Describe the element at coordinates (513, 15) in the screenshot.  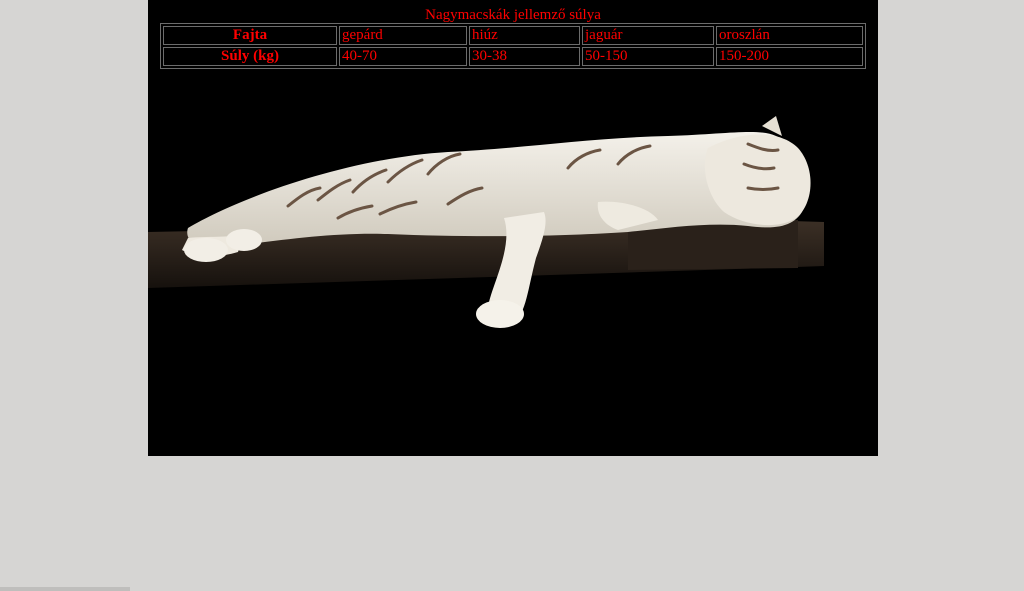
I see `table-caption: Nagymacskák jellemző súlya` at that location.